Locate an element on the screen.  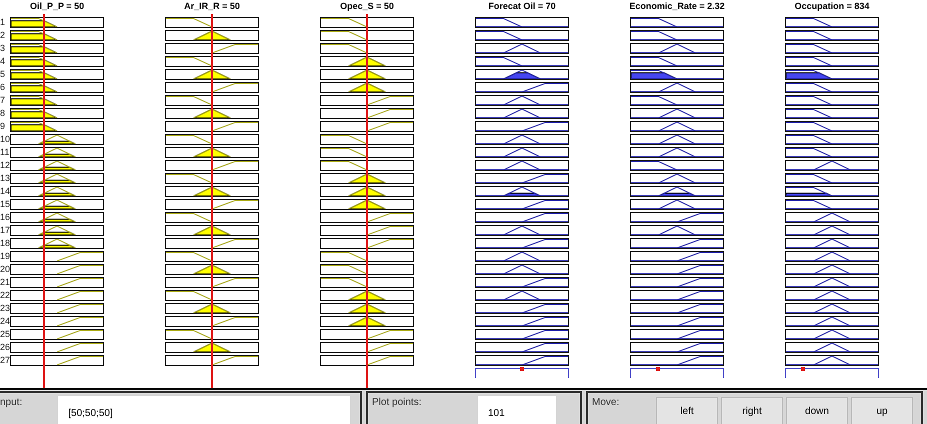
rule-number: 25 is located at coordinates (5, 335).